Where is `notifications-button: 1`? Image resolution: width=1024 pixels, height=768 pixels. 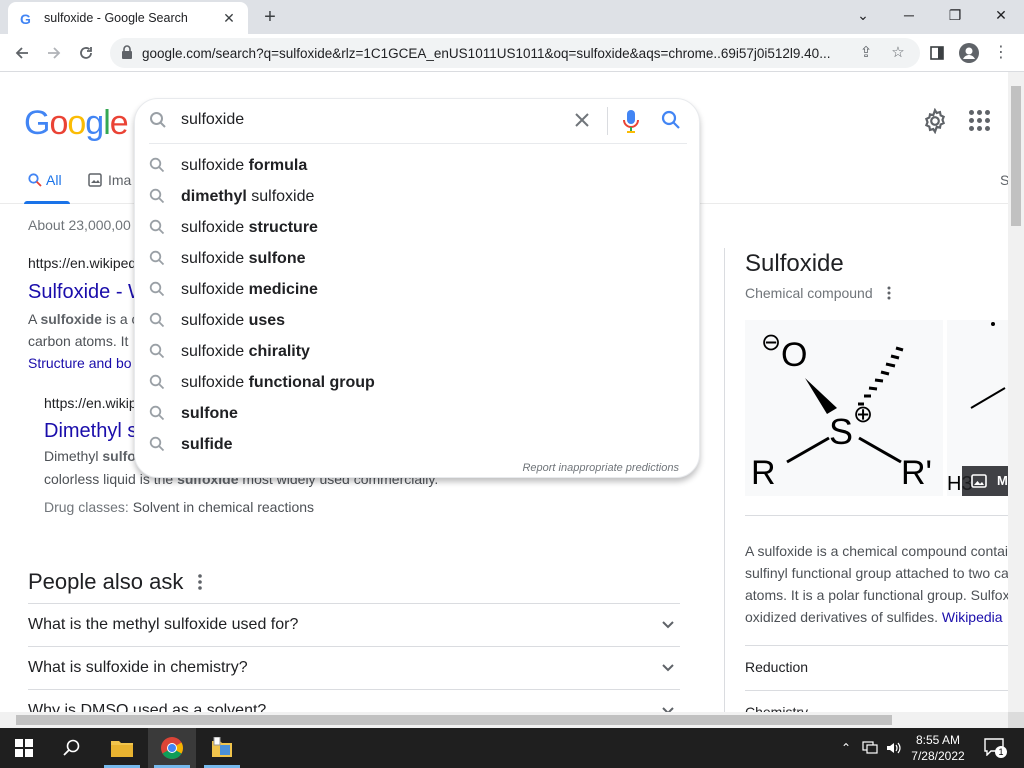
notifications-button: 1 is located at coordinates (994, 748).